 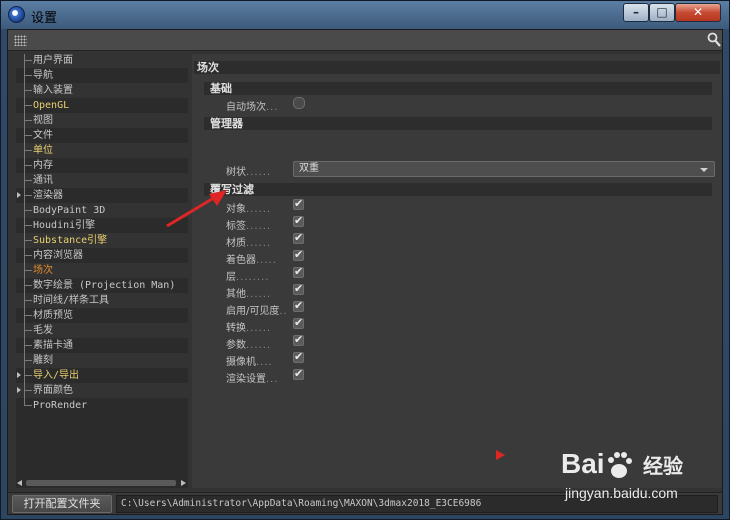 I want to click on tree-item: 场次, so click(x=102, y=270).